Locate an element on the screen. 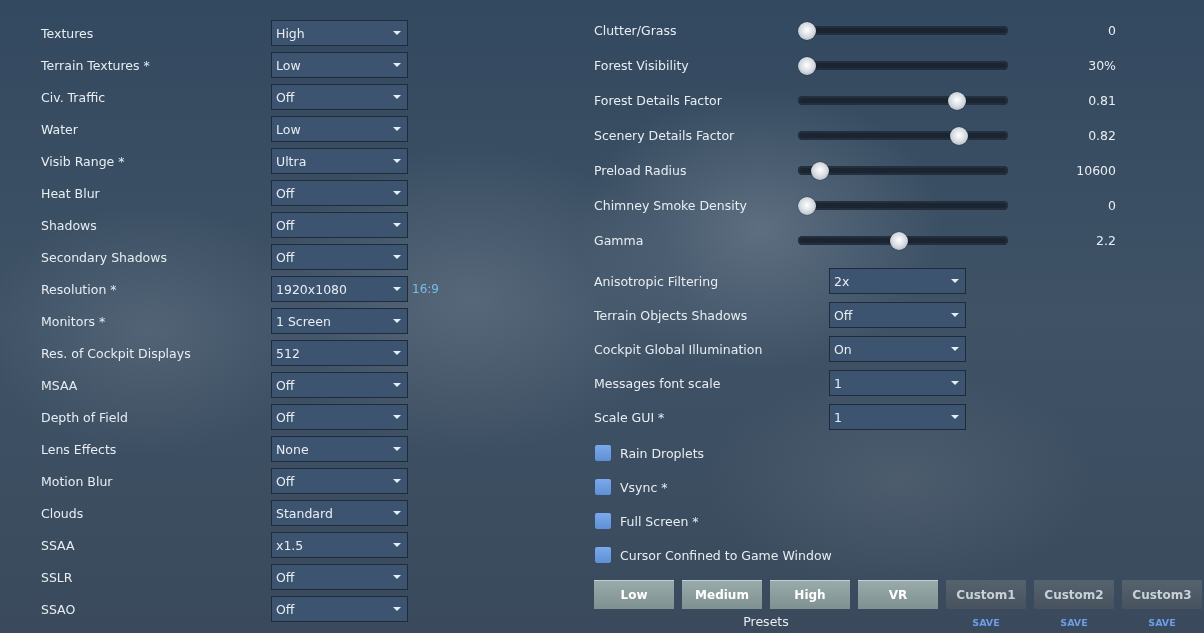 The height and width of the screenshot is (633, 1204). preset-button: Custom3 is located at coordinates (1162, 594).